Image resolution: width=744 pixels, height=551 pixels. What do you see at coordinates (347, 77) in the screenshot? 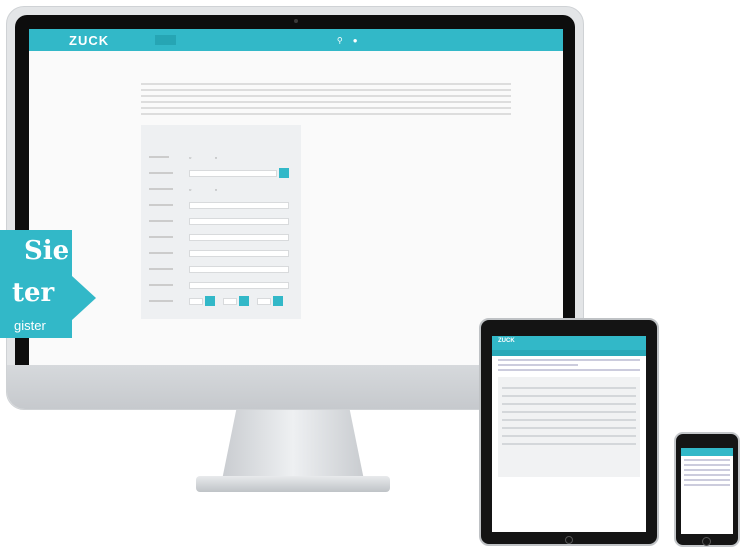
I see `page-heading` at bounding box center [347, 77].